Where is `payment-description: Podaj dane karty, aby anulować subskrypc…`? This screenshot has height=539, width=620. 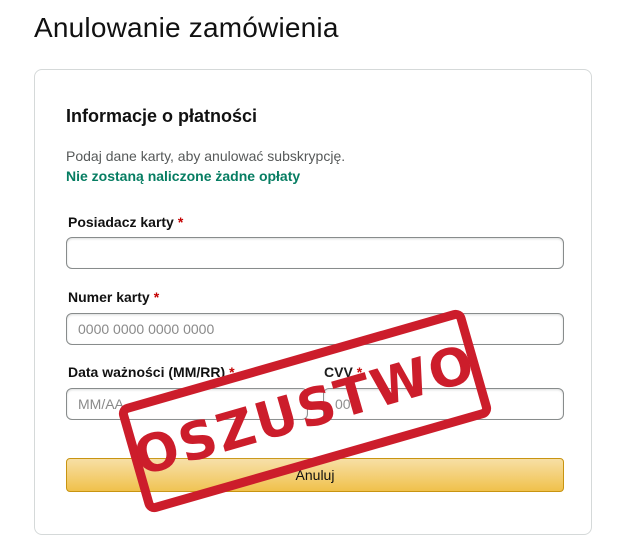 payment-description: Podaj dane karty, aby anulować subskrypc… is located at coordinates (206, 156).